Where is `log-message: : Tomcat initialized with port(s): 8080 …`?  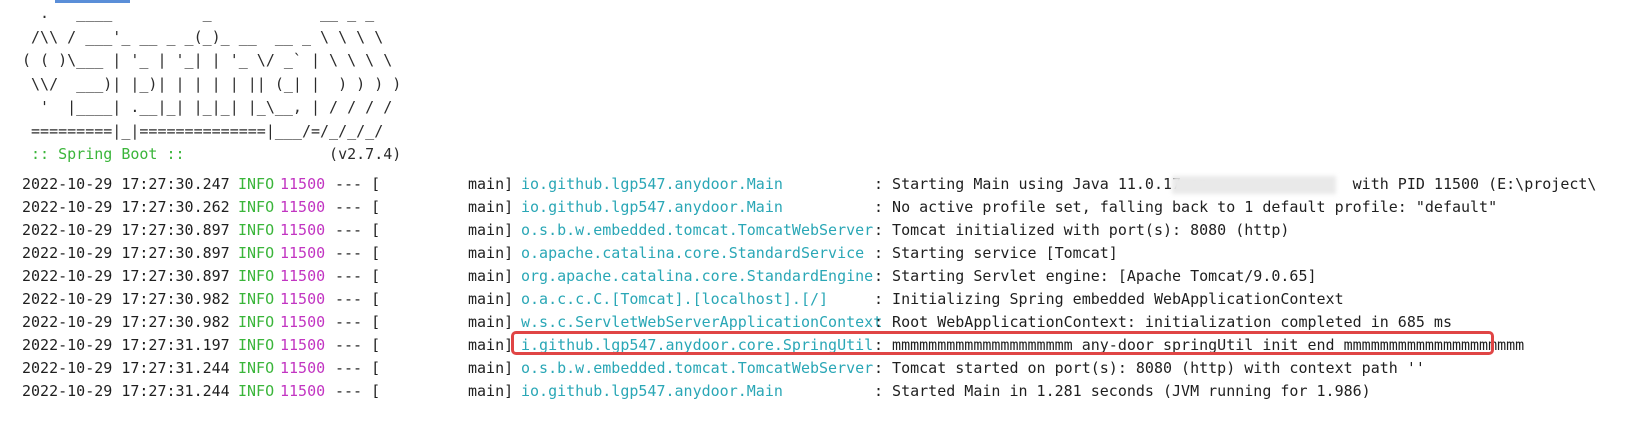 log-message: : Tomcat initialized with port(s): 8080 … is located at coordinates (1082, 230).